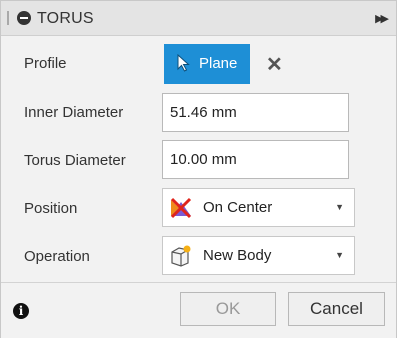 The height and width of the screenshot is (338, 397). Describe the element at coordinates (228, 309) in the screenshot. I see `ok-button: OK` at that location.